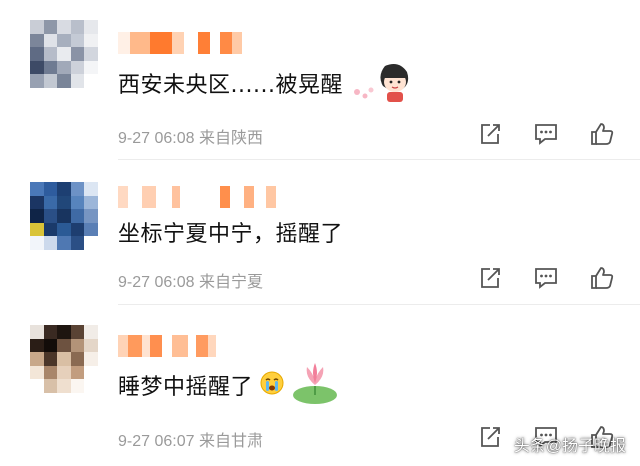 Image resolution: width=640 pixels, height=466 pixels. Describe the element at coordinates (186, 387) in the screenshot. I see `comment-text: 睡梦中摇醒了` at that location.